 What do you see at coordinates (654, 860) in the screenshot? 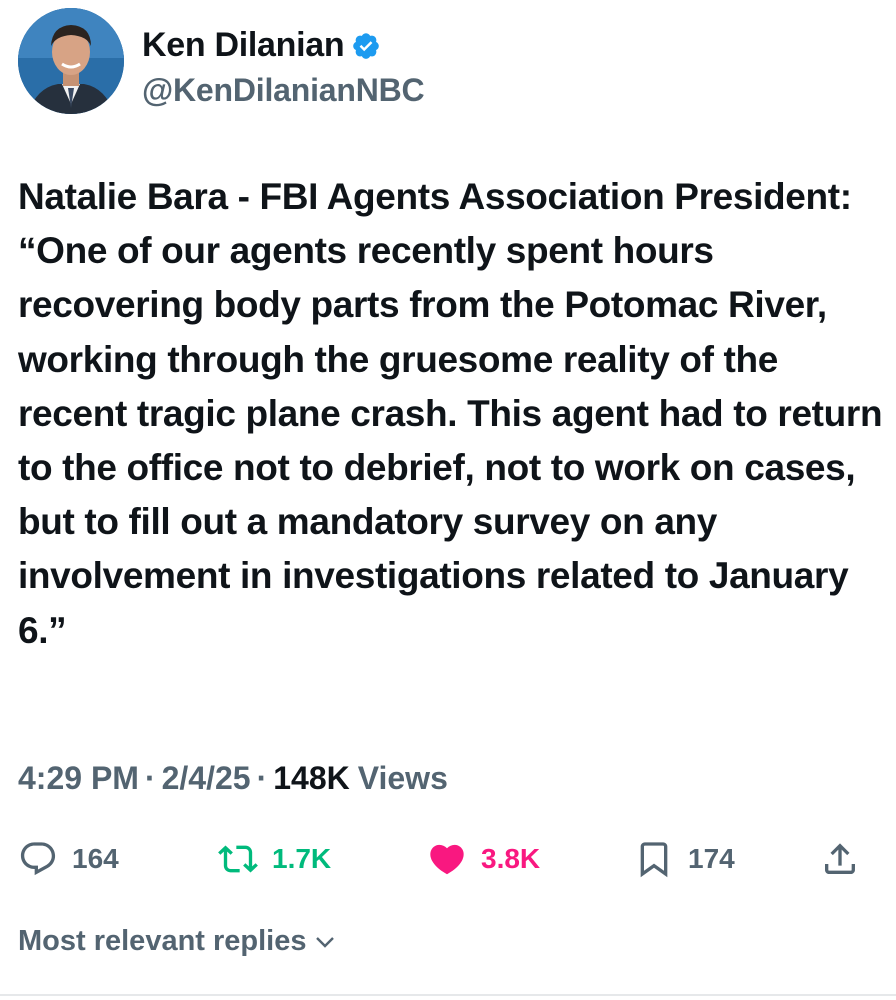
I see `bookmark-icon` at bounding box center [654, 860].